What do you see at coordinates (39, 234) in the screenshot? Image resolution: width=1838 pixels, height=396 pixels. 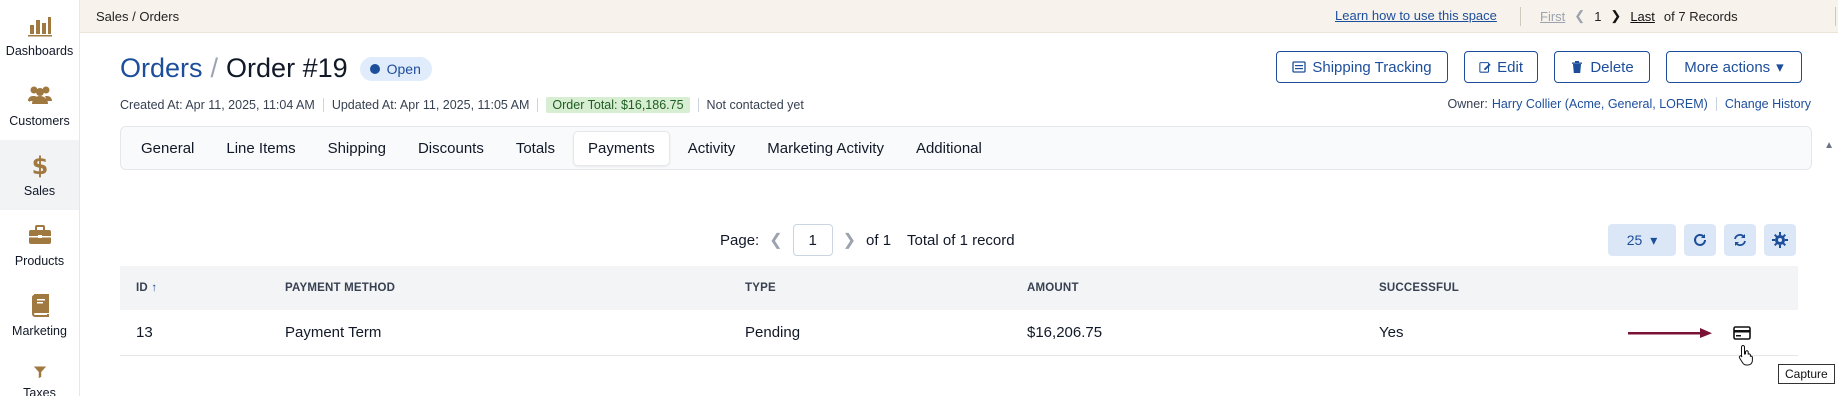 I see `briefcase-icon` at bounding box center [39, 234].